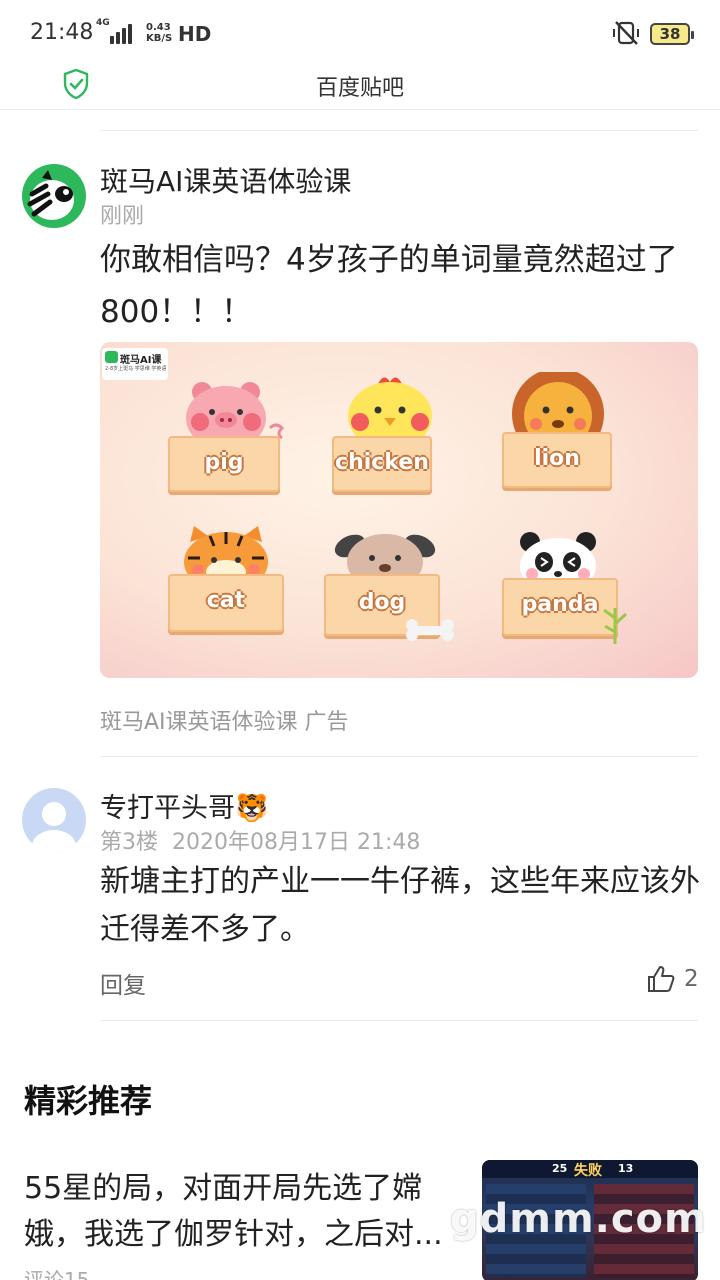 The height and width of the screenshot is (1280, 720). I want to click on post-content: 你敢相信吗？4岁孩子的单词量竟然超过了800！！！, so click(400, 286).